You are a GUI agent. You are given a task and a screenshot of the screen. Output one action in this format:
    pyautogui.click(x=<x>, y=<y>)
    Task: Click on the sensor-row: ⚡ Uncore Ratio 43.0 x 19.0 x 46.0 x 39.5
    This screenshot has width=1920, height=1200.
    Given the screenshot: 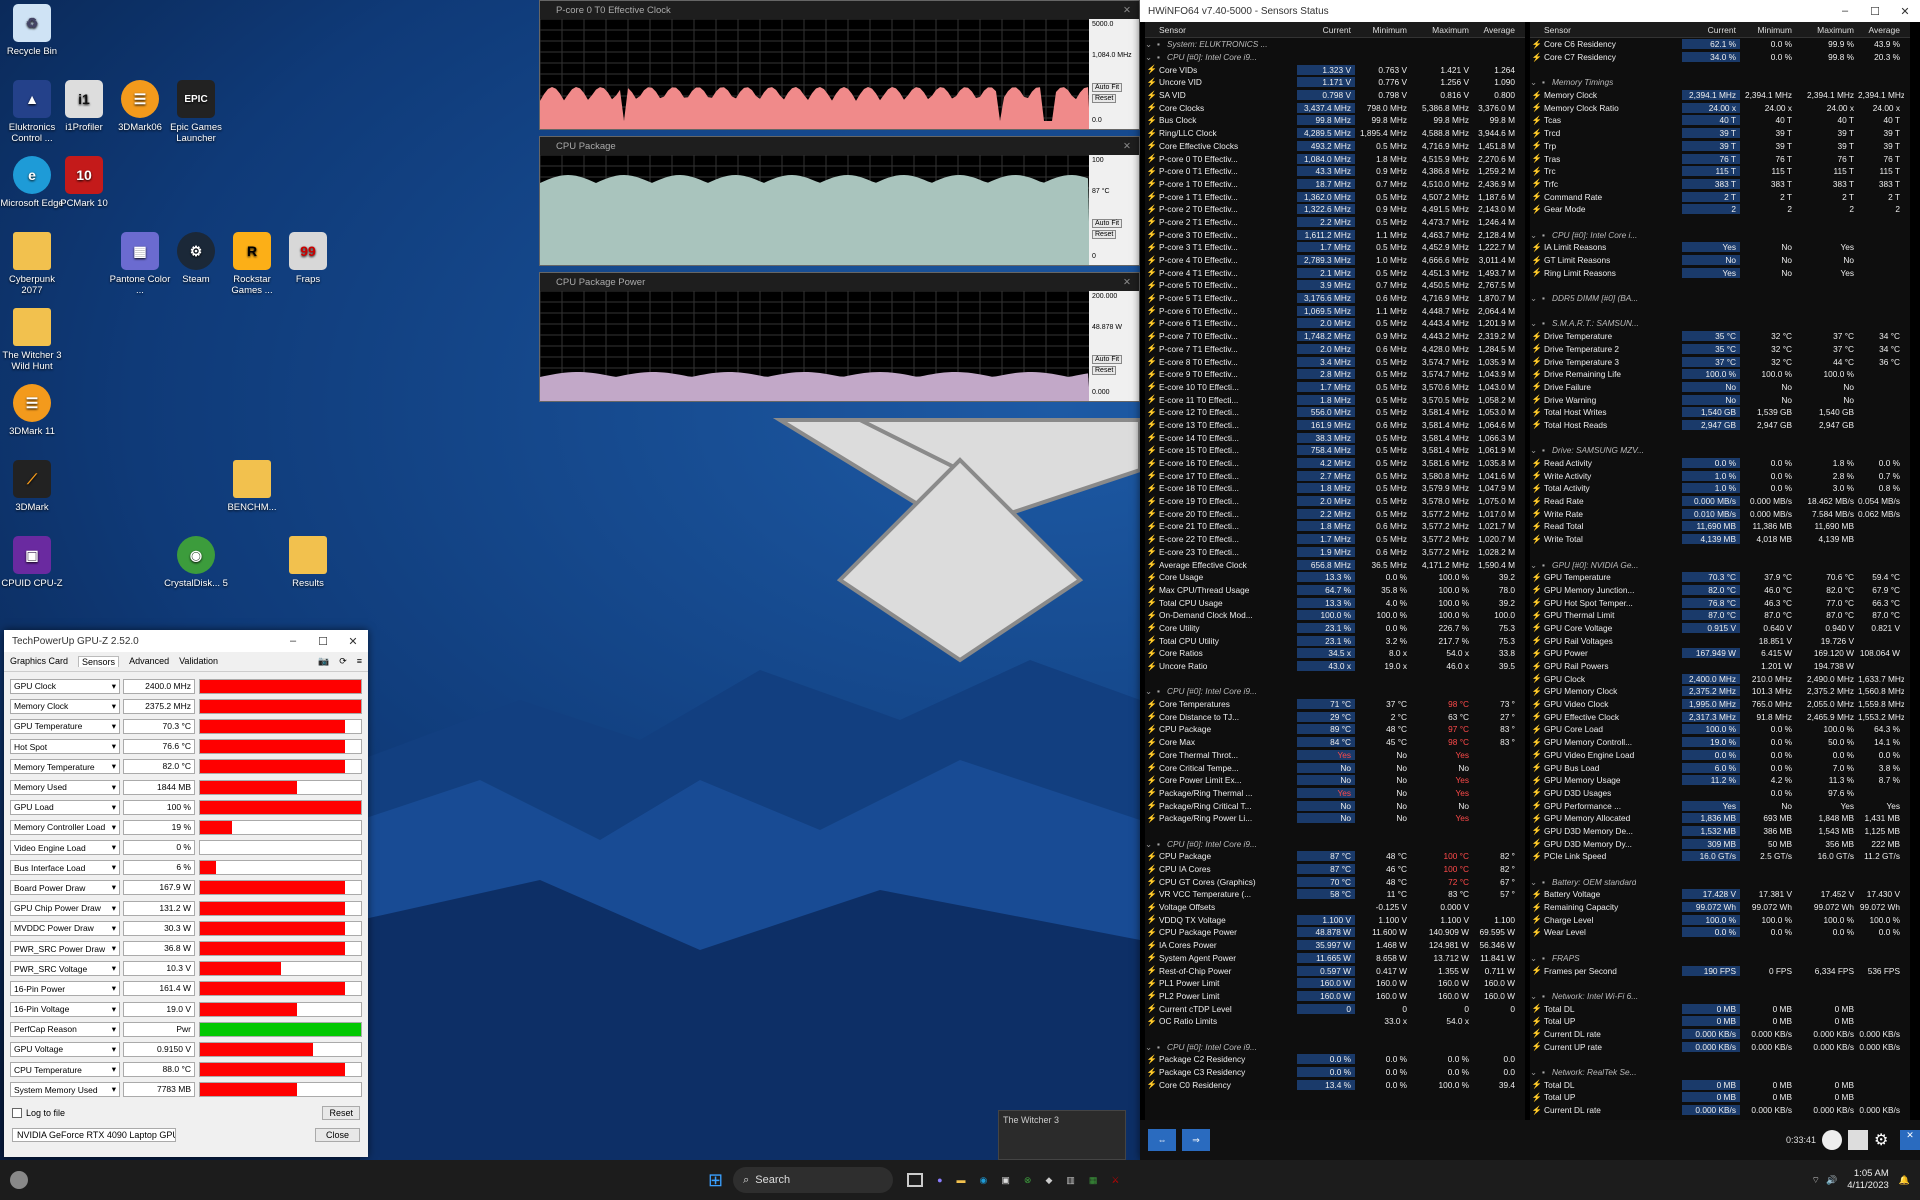 What is the action you would take?
    pyautogui.click(x=1335, y=666)
    